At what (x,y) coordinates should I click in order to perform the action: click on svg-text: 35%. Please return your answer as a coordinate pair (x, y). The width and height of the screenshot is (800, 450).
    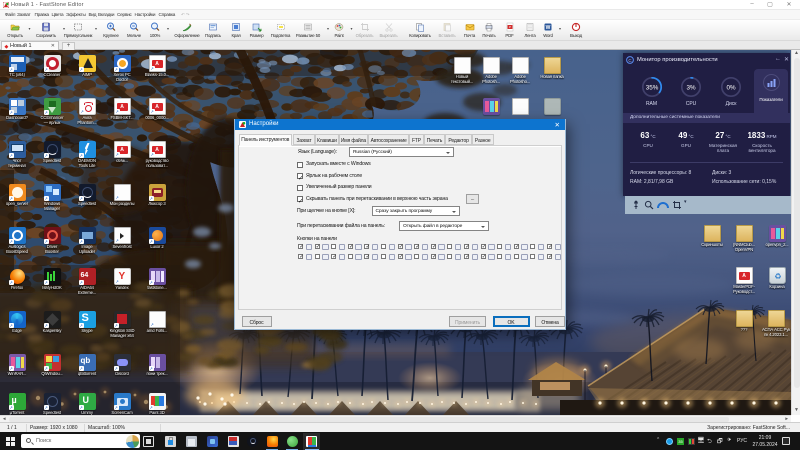
    Looking at the image, I should click on (651, 87).